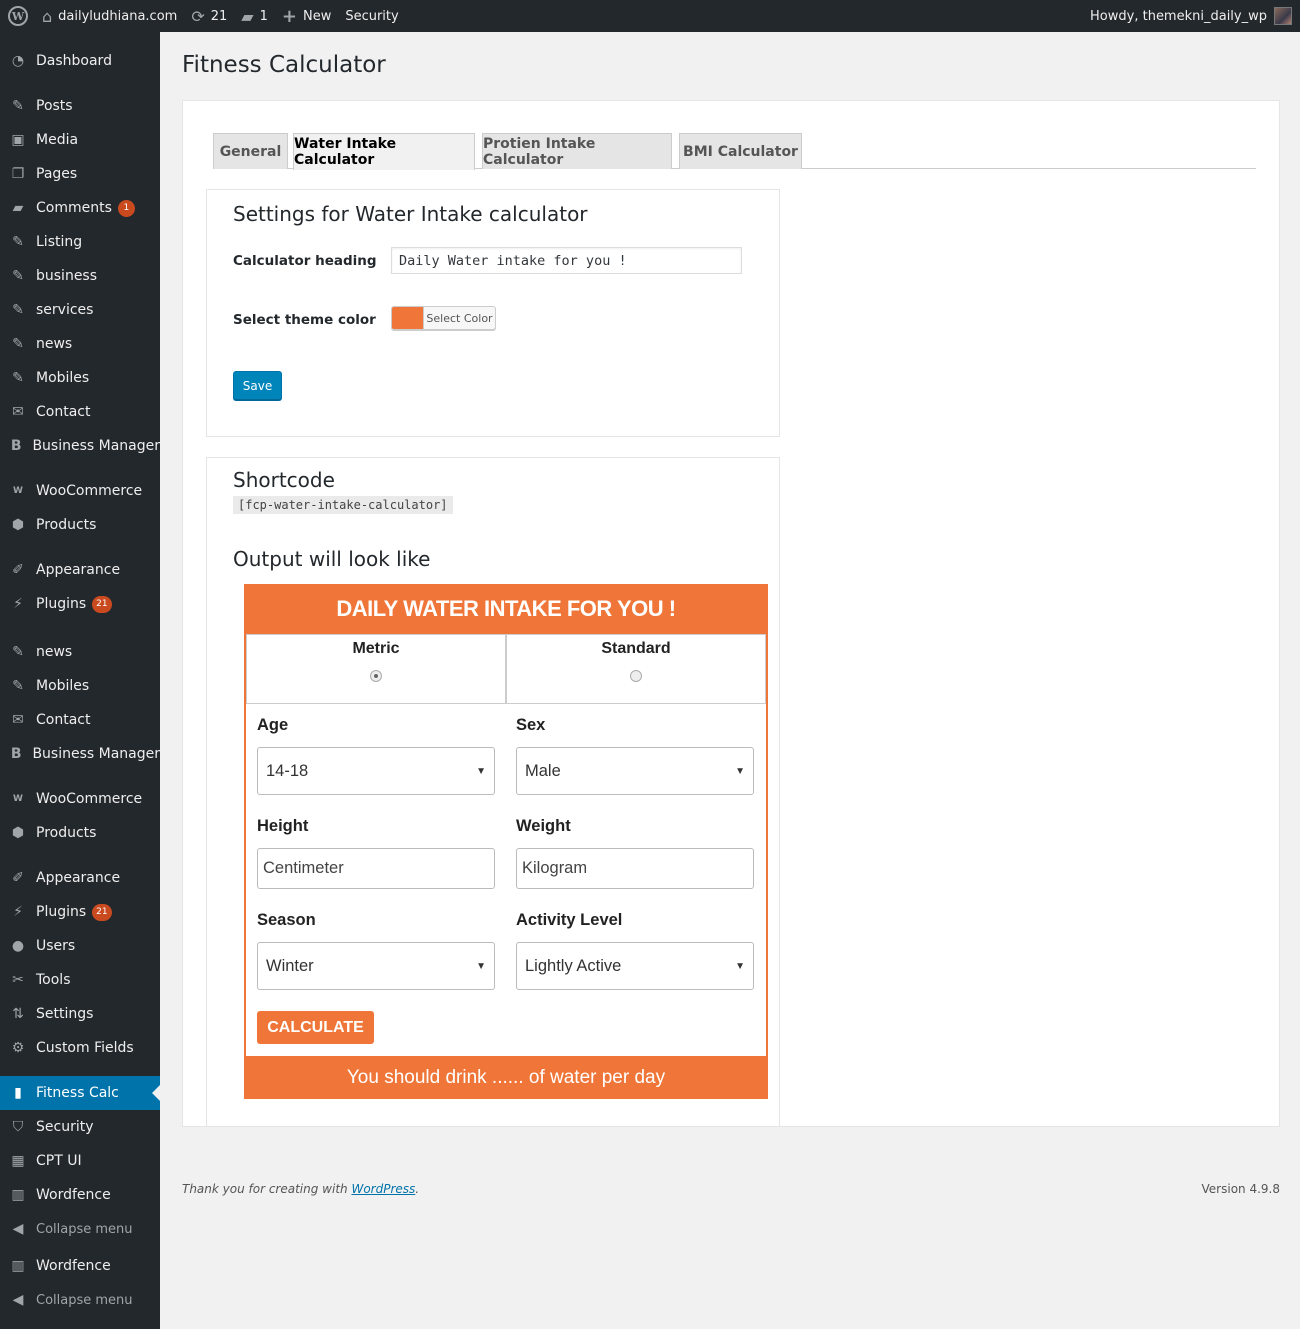  Describe the element at coordinates (376, 669) in the screenshot. I see `unit-metric: Metric` at that location.